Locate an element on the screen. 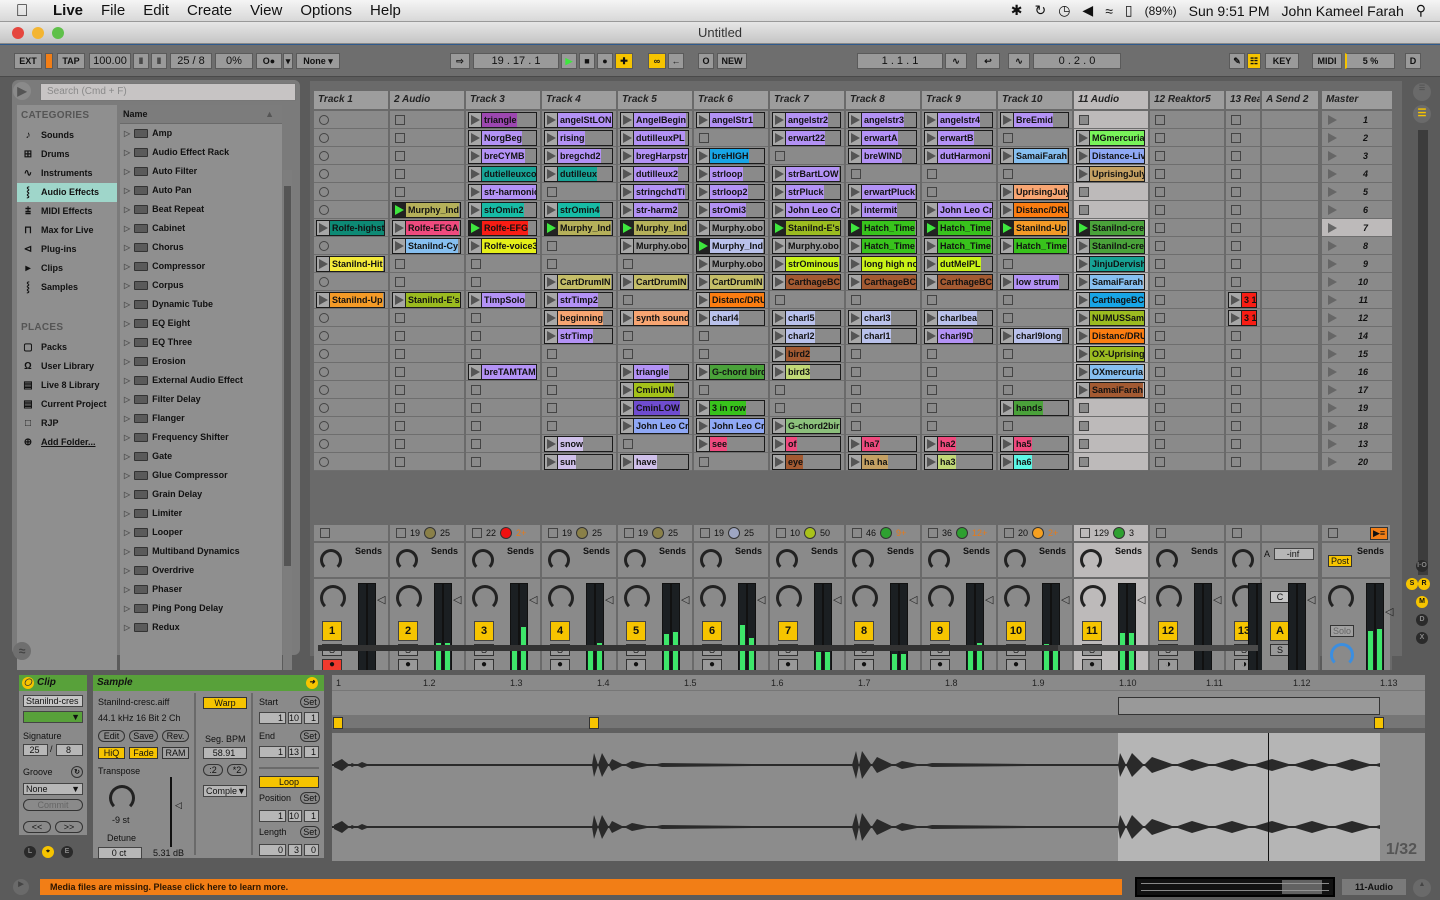 The image size is (1440, 900). clip: strOmin2 is located at coordinates (502, 210).